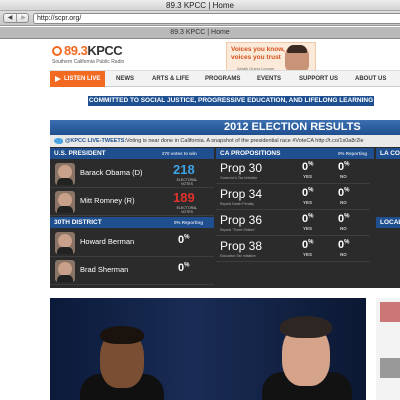 Image resolution: width=400 pixels, height=400 pixels. Describe the element at coordinates (222, 79) in the screenshot. I see `nav-programs: PROGRAMS` at that location.